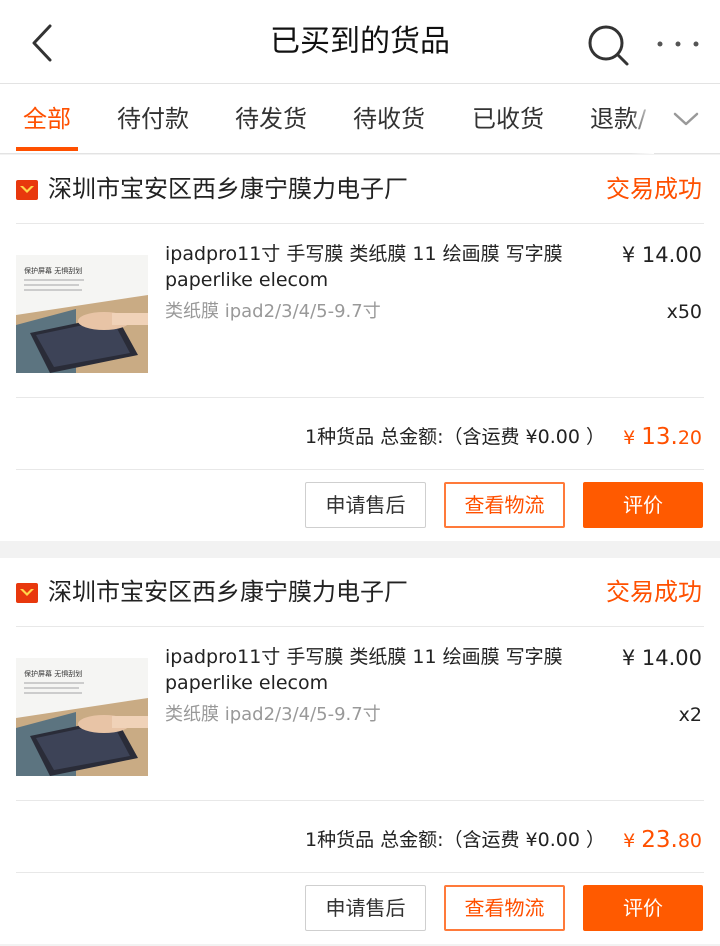  I want to click on order-total: ¥ 23.80, so click(662, 840).